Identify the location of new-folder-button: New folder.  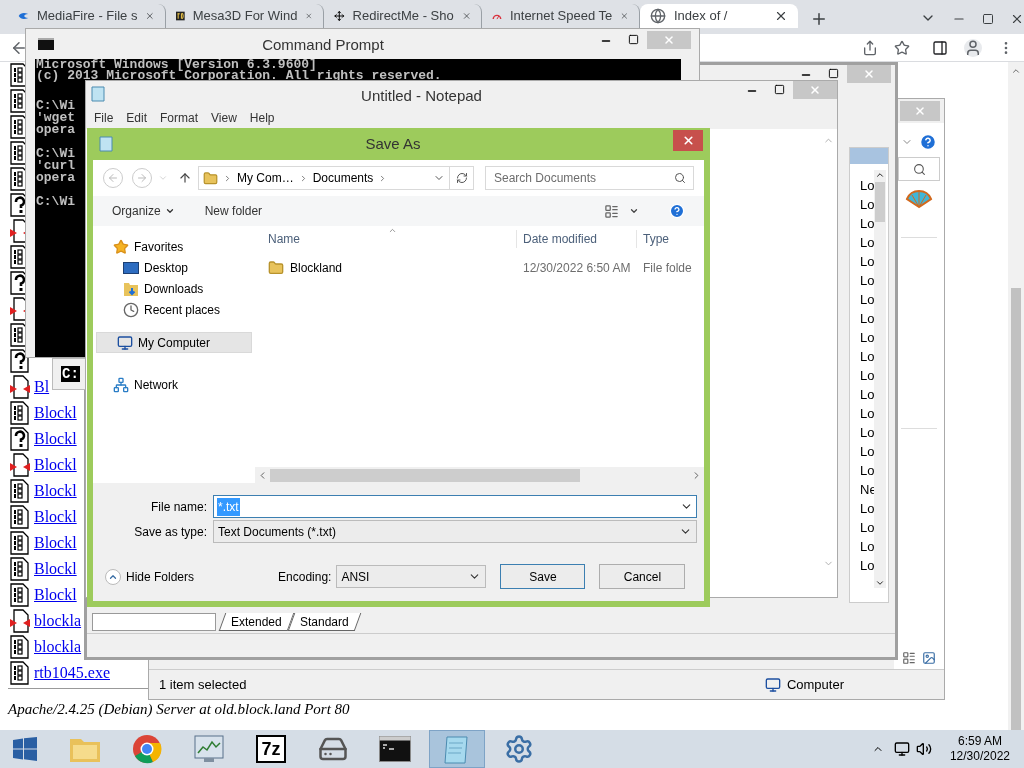
(233, 211).